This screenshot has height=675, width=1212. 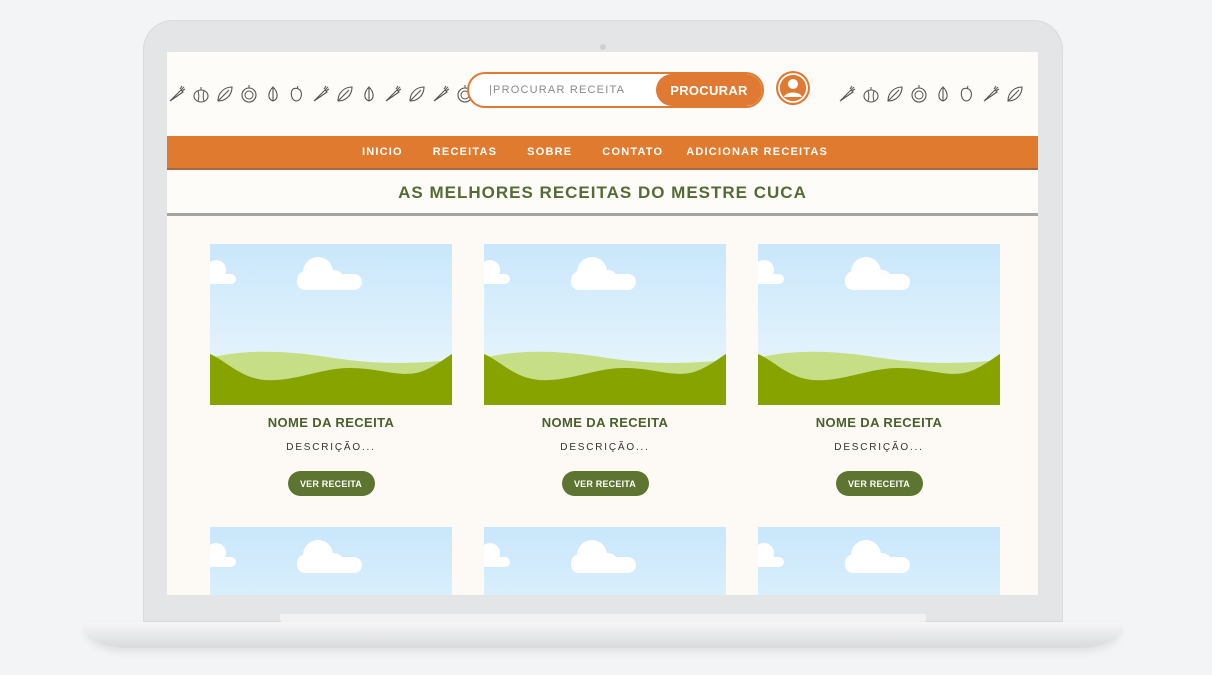 I want to click on vegetable-decoration-left, so click(x=321, y=94).